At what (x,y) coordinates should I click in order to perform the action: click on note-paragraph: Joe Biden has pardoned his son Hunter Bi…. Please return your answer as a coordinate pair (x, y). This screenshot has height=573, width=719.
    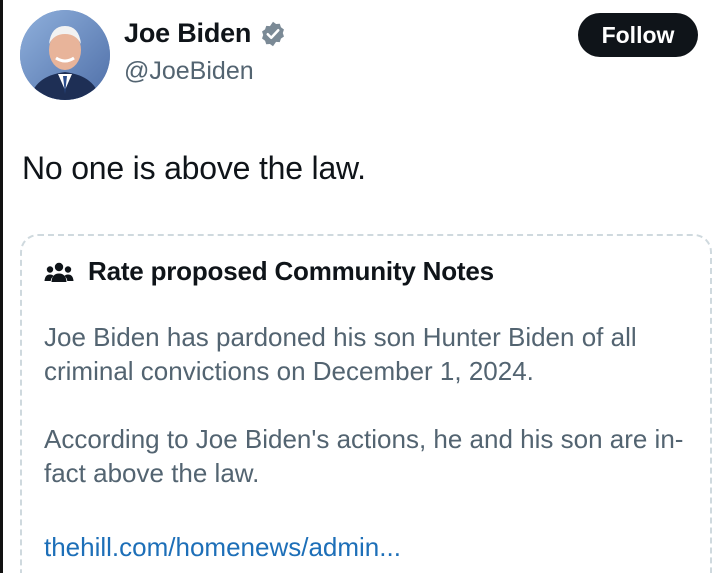
    Looking at the image, I should click on (340, 354).